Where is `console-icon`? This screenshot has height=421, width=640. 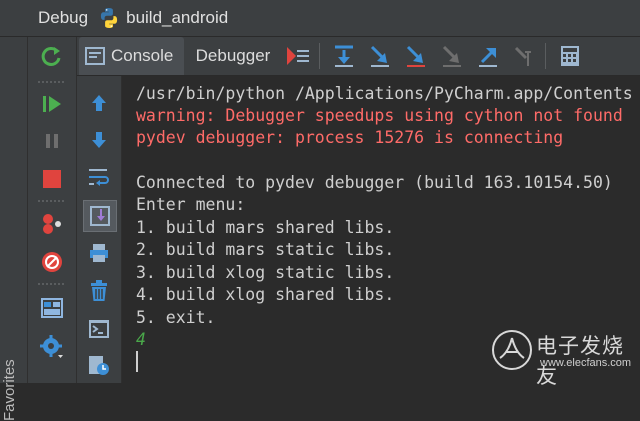 console-icon is located at coordinates (95, 56).